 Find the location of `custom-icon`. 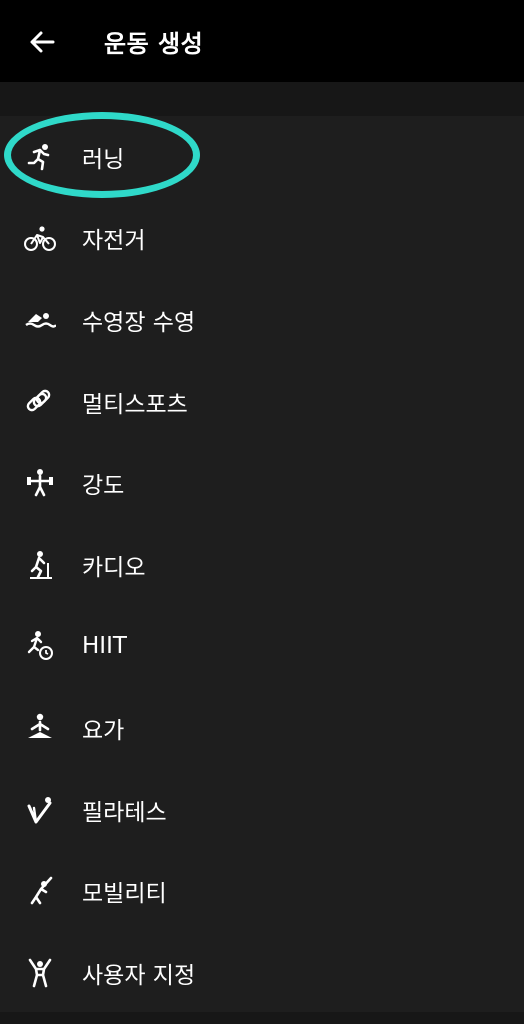

custom-icon is located at coordinates (40, 973).